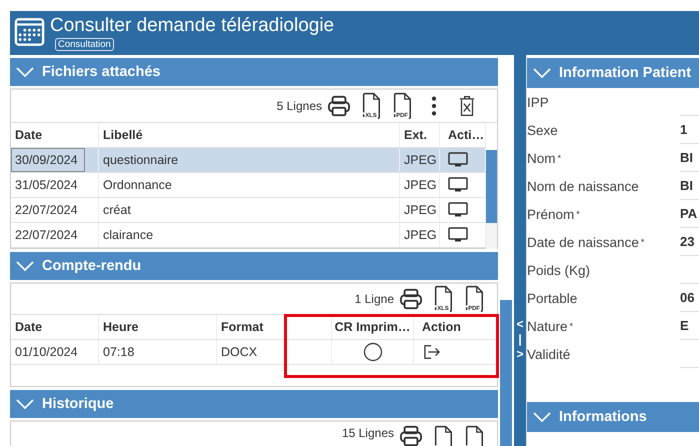  Describe the element at coordinates (48, 160) in the screenshot. I see `table-cell: 30/09/2024` at that location.